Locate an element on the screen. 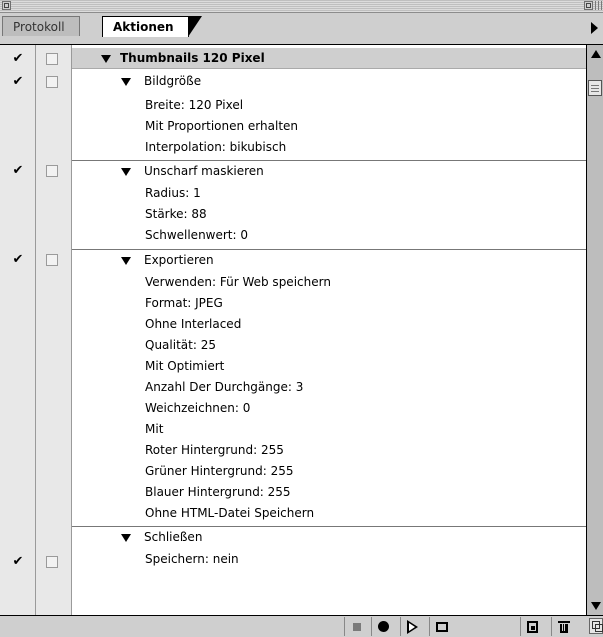 This screenshot has width=603, height=637. tab-protokoll: Protokoll is located at coordinates (41, 26).